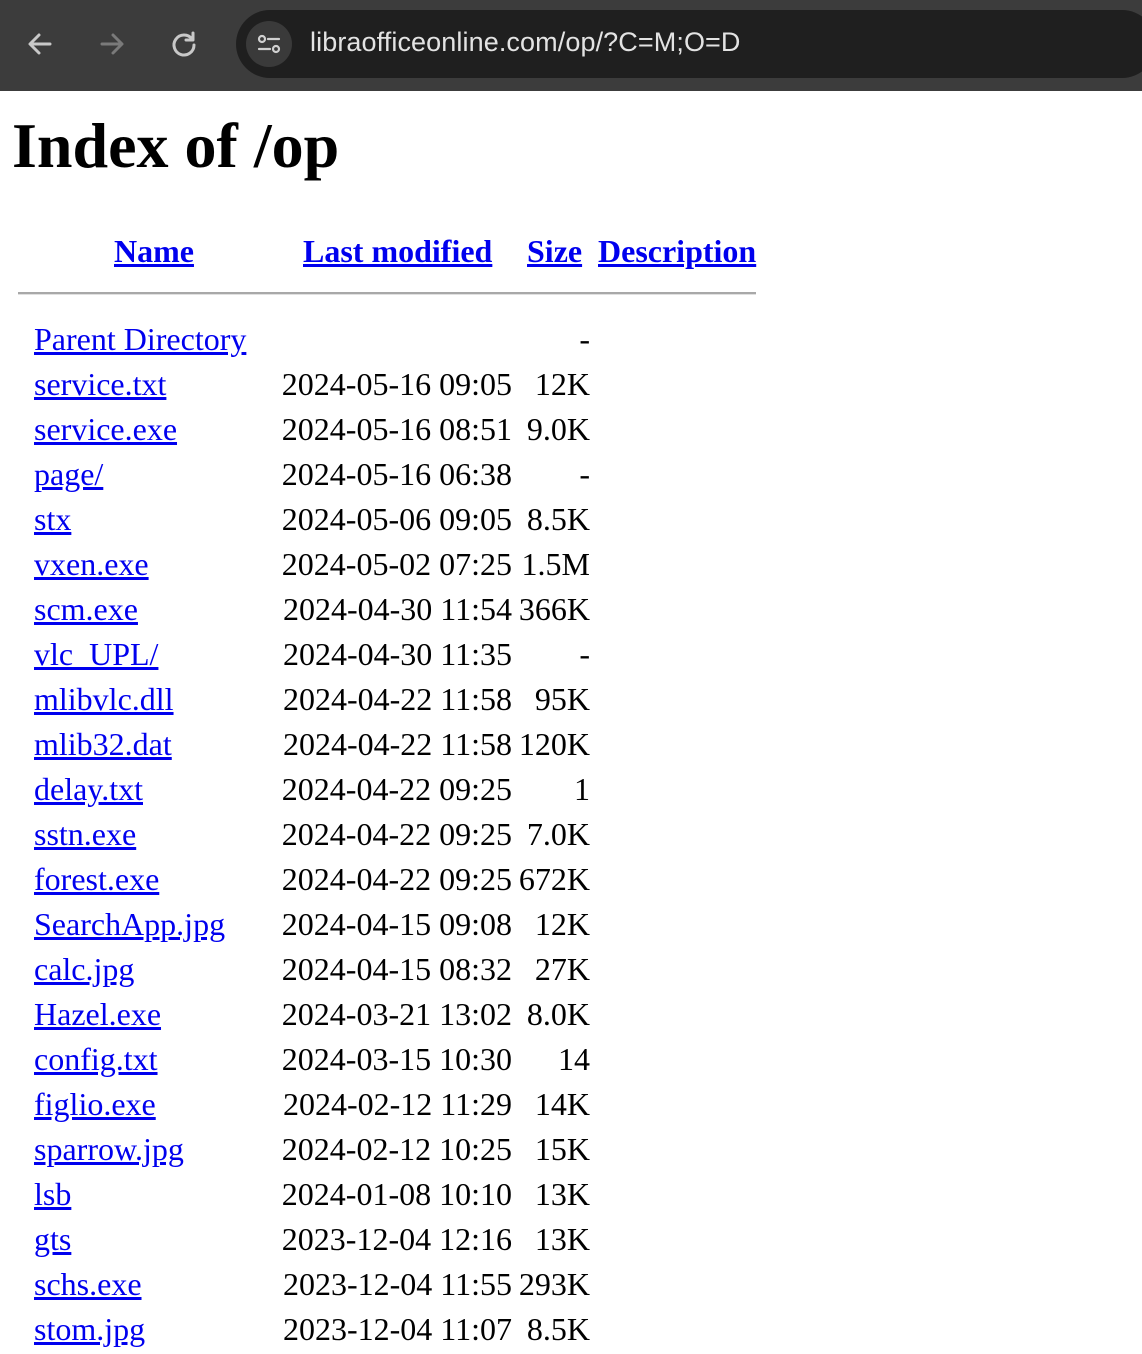  Describe the element at coordinates (52, 1194) in the screenshot. I see `file-link: lsb` at that location.